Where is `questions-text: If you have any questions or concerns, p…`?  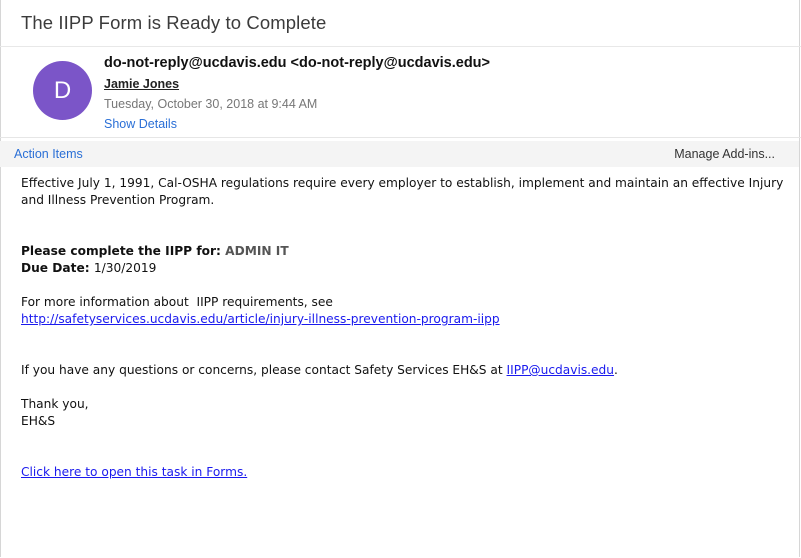
questions-text: If you have any questions or concerns, p… is located at coordinates (264, 370).